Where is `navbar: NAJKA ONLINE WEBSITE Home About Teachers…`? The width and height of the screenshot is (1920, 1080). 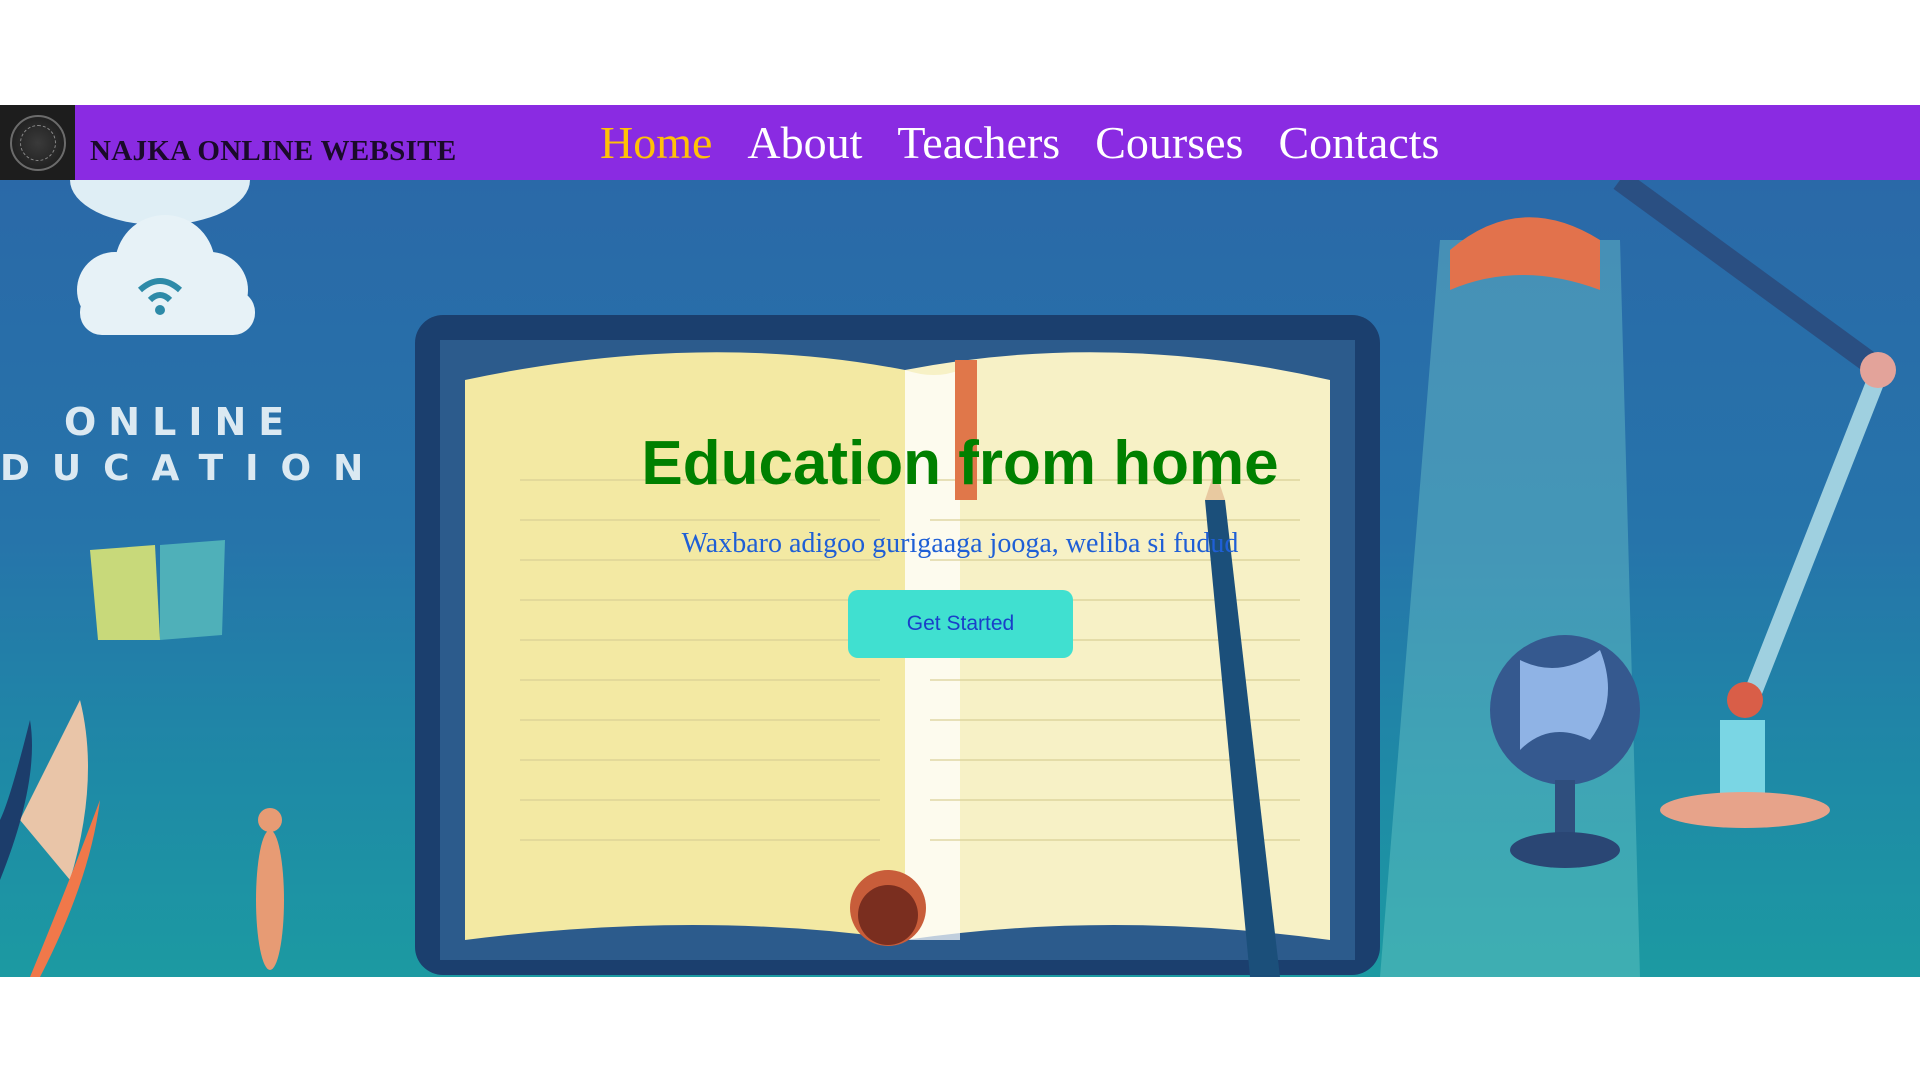
navbar: NAJKA ONLINE WEBSITE Home About Teachers… is located at coordinates (960, 142).